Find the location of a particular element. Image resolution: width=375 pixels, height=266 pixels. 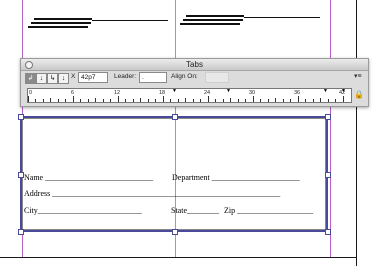

panel-title-bar: Tabs is located at coordinates (194, 65).